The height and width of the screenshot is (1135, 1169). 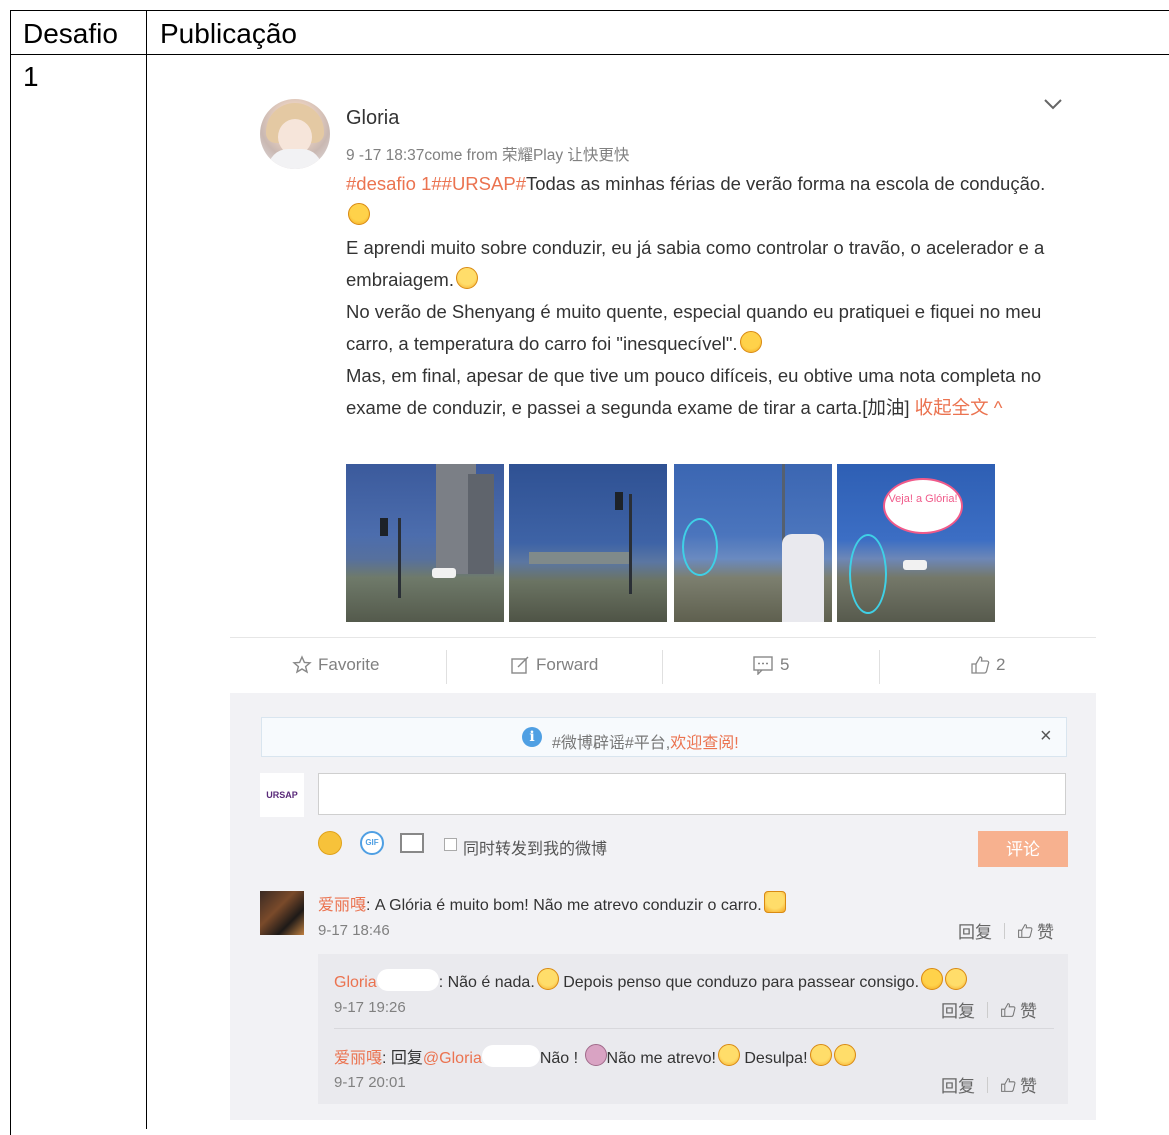 What do you see at coordinates (774, 902) in the screenshot?
I see `thumbs-up-emoji-icon` at bounding box center [774, 902].